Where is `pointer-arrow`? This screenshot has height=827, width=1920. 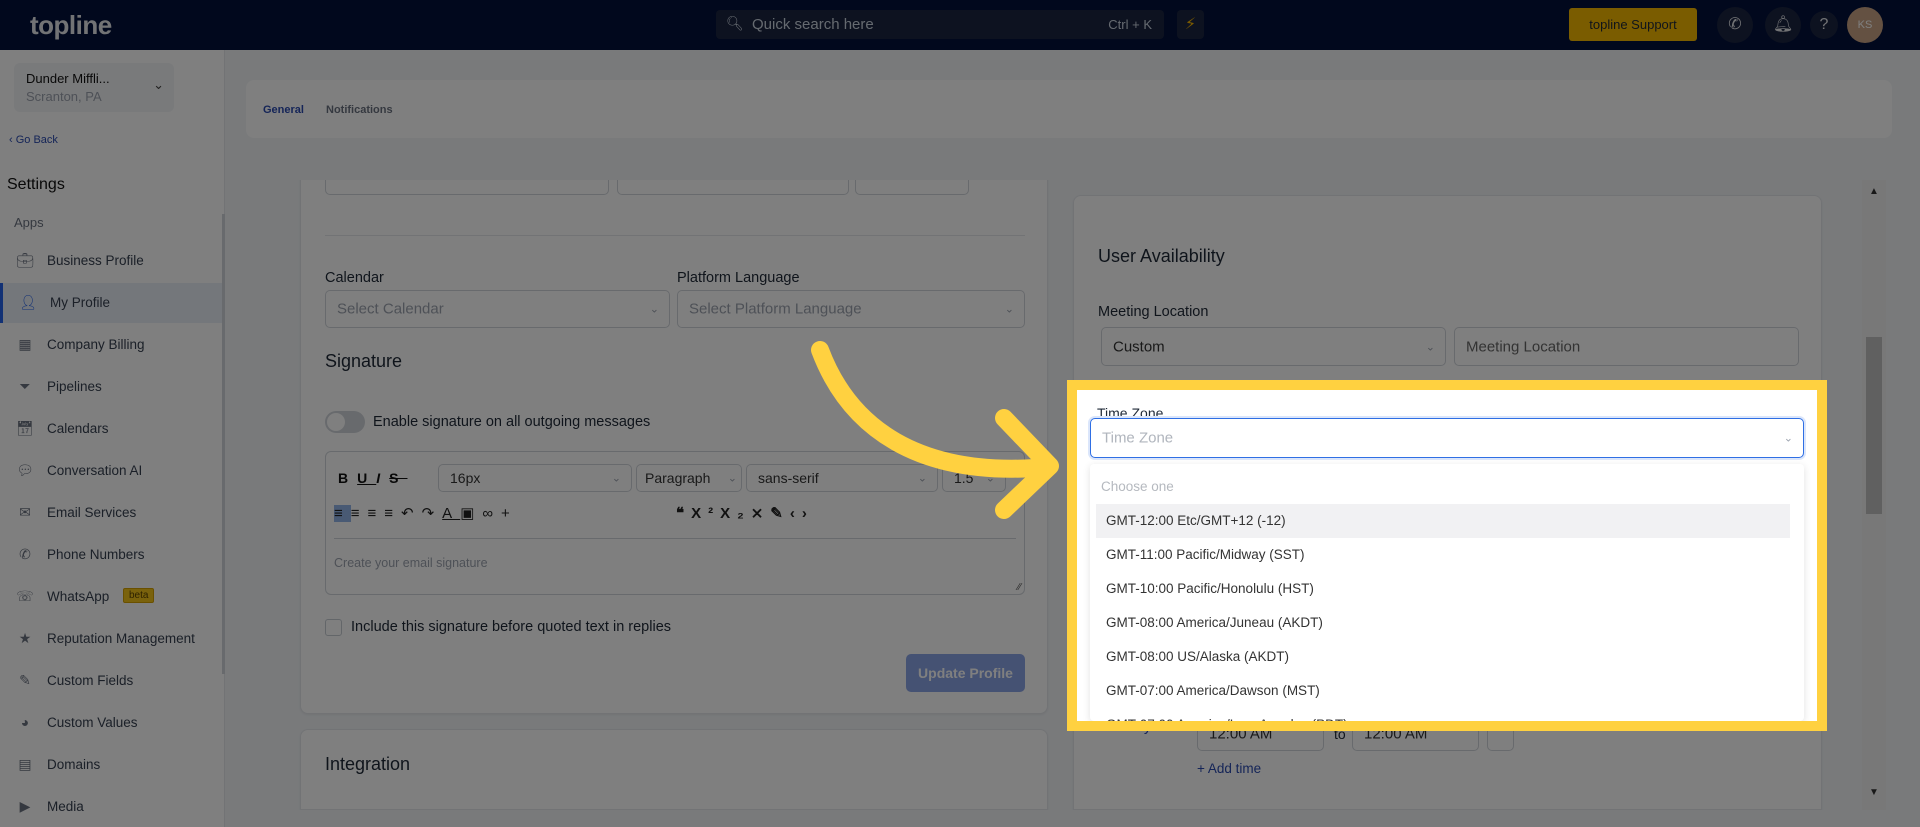
pointer-arrow is located at coordinates (935, 430).